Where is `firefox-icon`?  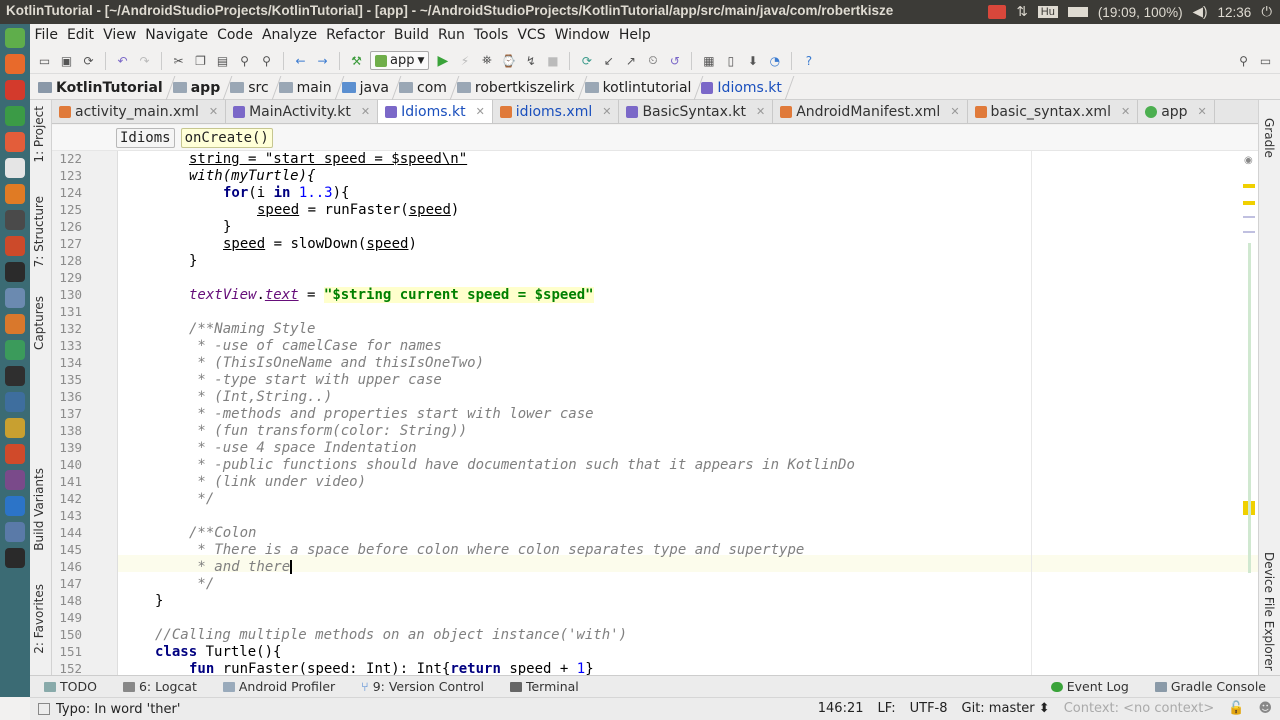 firefox-icon is located at coordinates (15, 64).